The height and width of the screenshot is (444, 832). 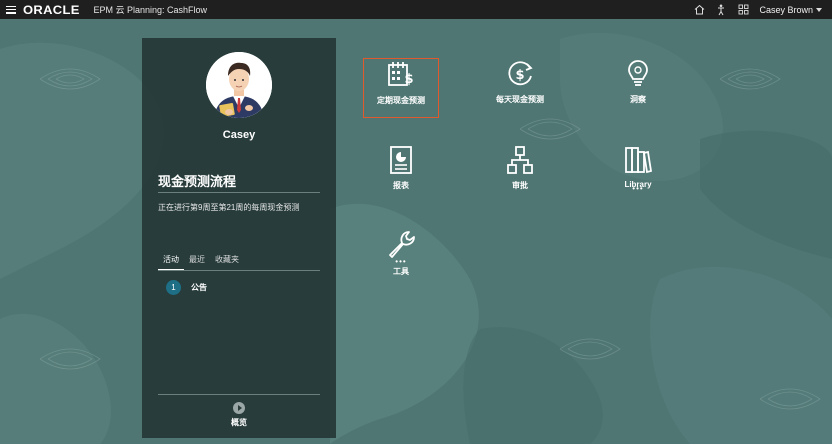 What do you see at coordinates (757, 9) in the screenshot?
I see `topbar-actions: Casey Brown` at bounding box center [757, 9].